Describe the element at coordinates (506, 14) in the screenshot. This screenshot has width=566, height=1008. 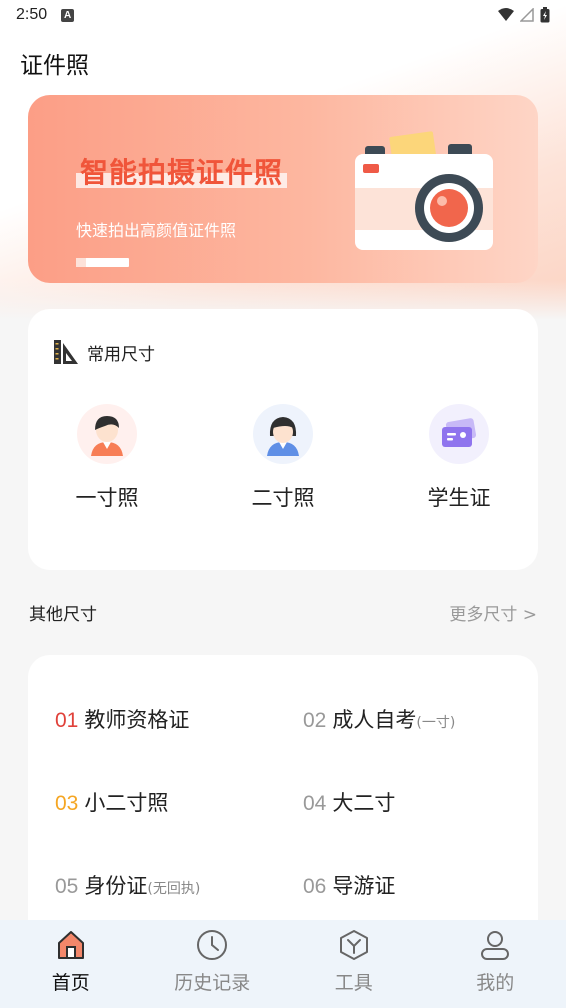
I see `wifi-icon` at that location.